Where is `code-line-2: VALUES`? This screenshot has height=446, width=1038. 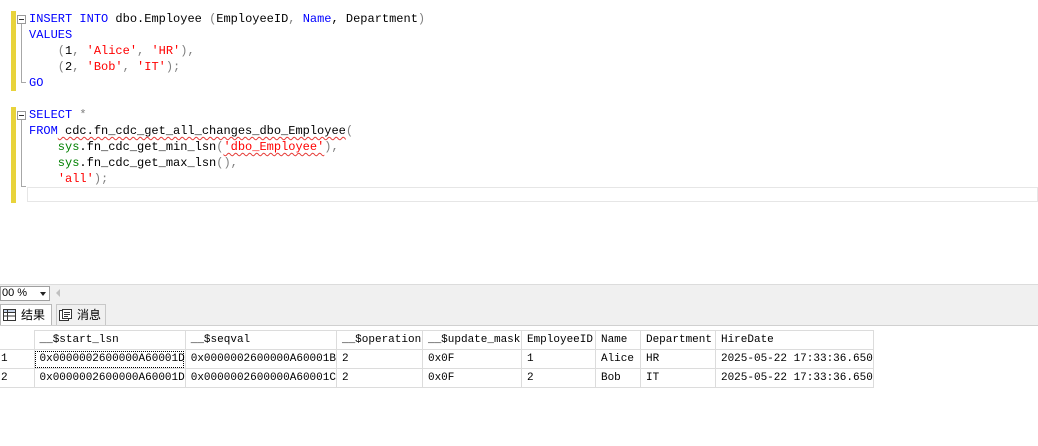
code-line-2: VALUES is located at coordinates (50, 35).